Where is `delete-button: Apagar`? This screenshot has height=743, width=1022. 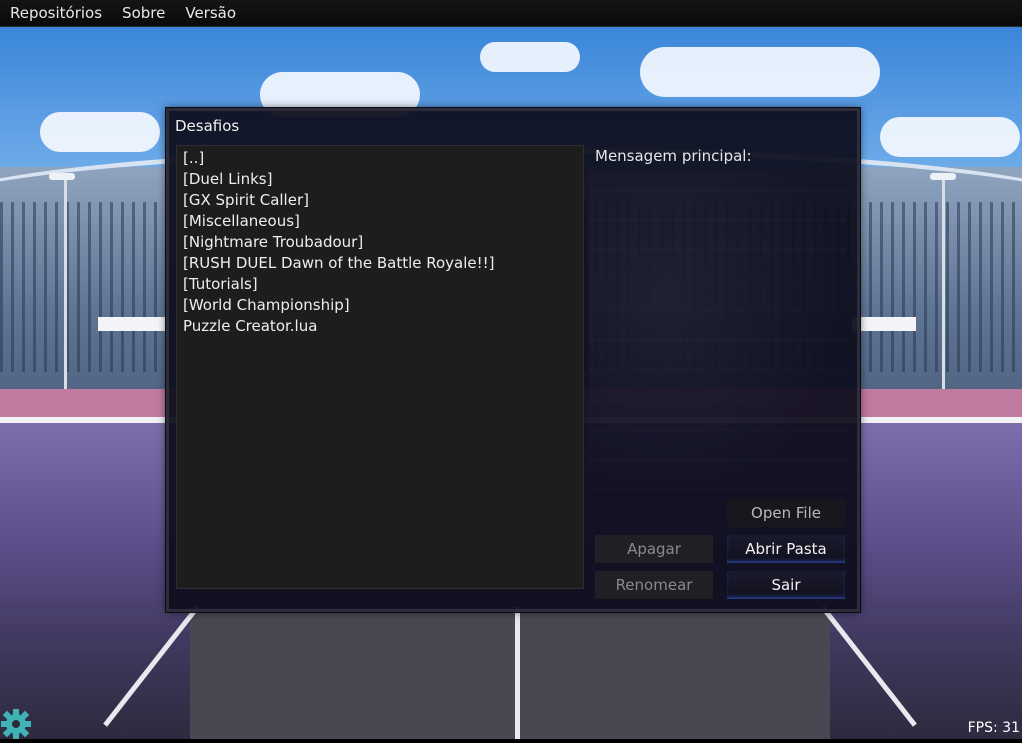
delete-button: Apagar is located at coordinates (654, 549).